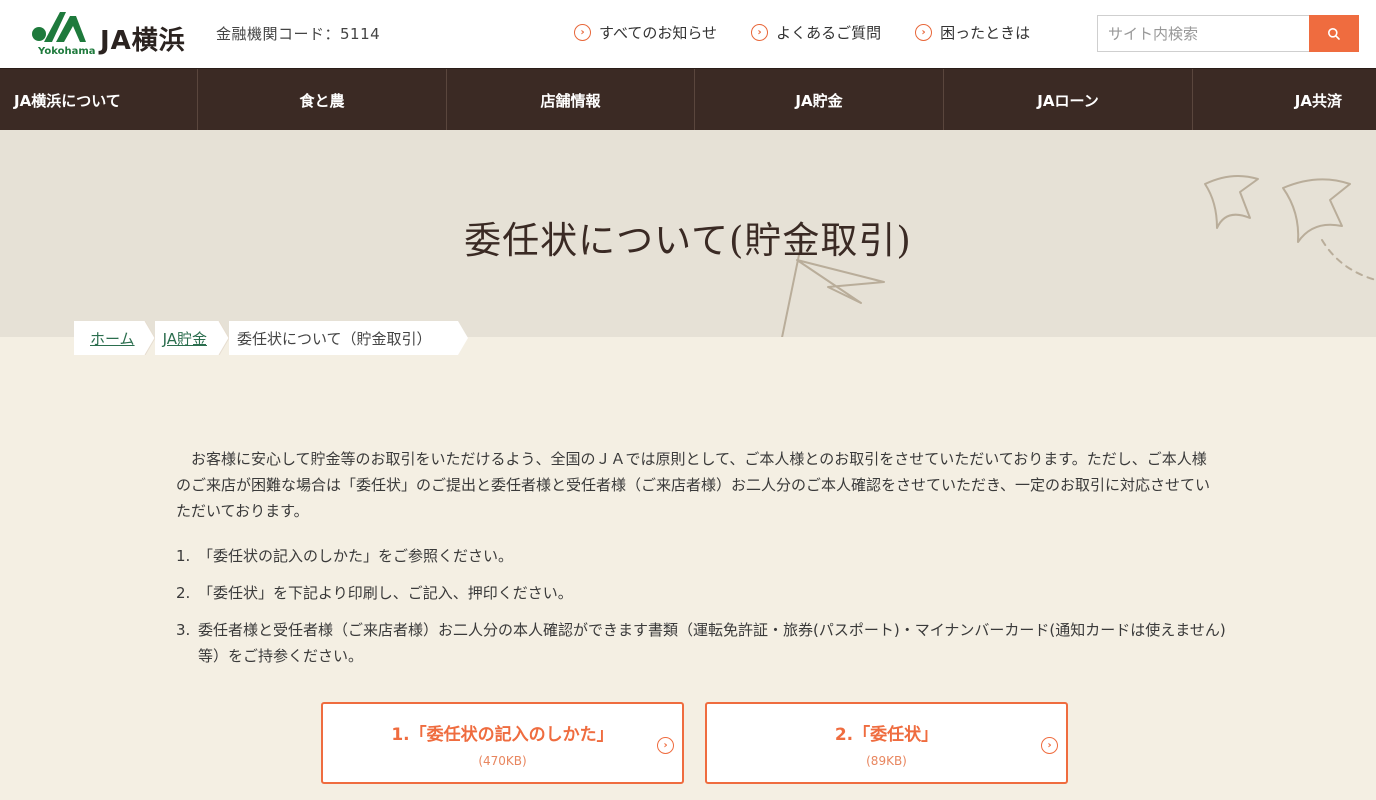  I want to click on nav-food-agriculture: 食と農, so click(322, 100).